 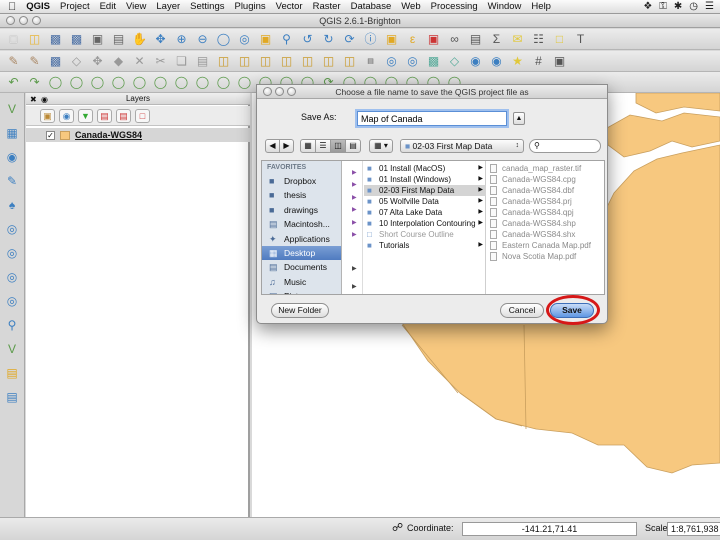 I want to click on file-row: Nova Scotia Map.pdf, so click(x=545, y=256).